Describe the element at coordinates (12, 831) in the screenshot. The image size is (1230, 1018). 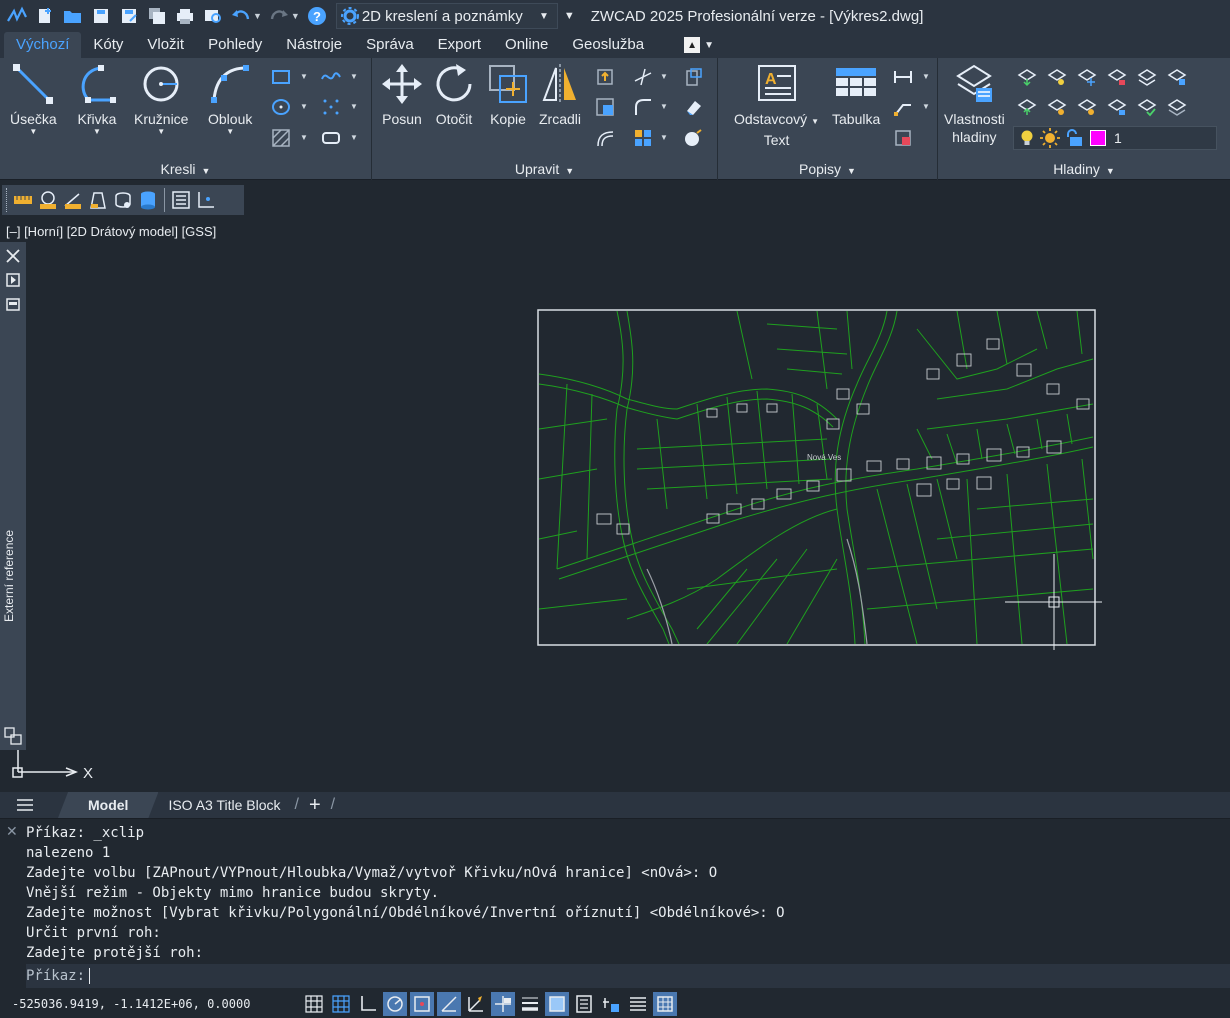
I see `close-icon: ✕` at that location.